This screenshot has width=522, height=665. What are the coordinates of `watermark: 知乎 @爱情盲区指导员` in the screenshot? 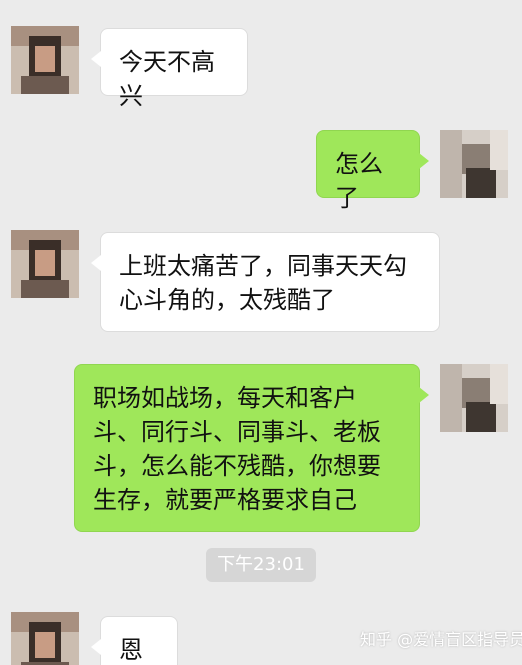 It's located at (441, 639).